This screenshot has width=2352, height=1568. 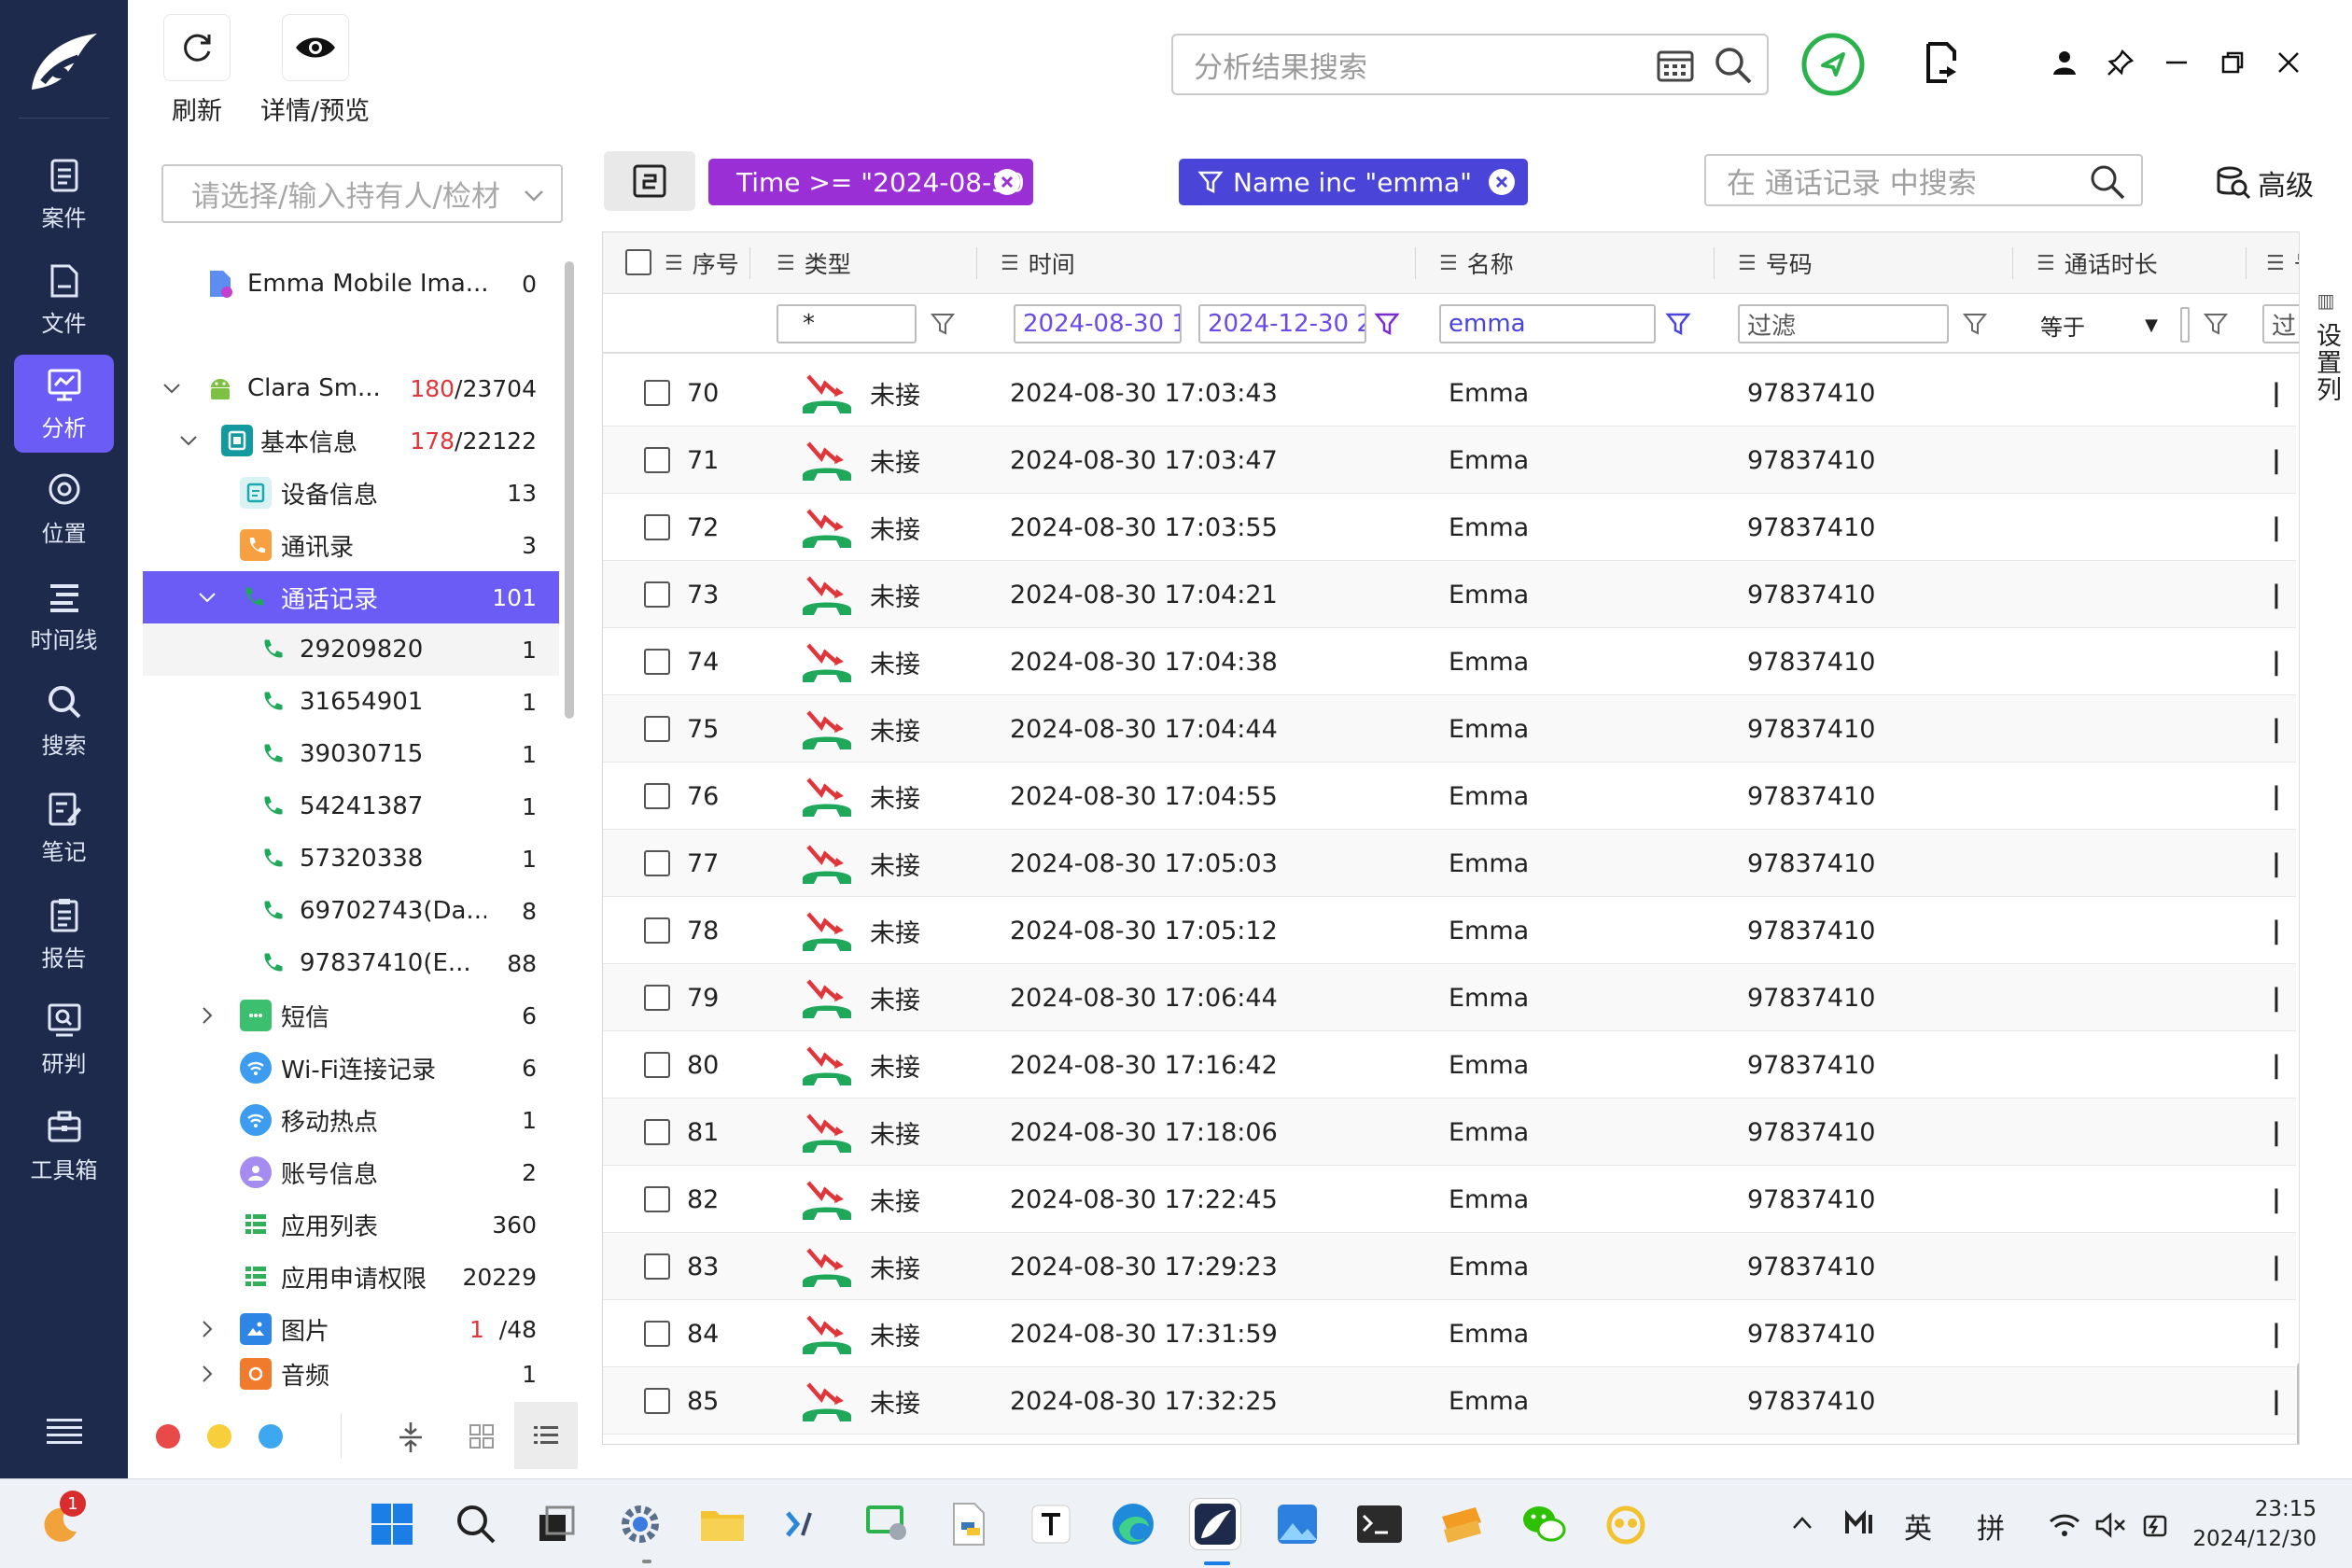 What do you see at coordinates (969, 1524) in the screenshot?
I see `python-app` at bounding box center [969, 1524].